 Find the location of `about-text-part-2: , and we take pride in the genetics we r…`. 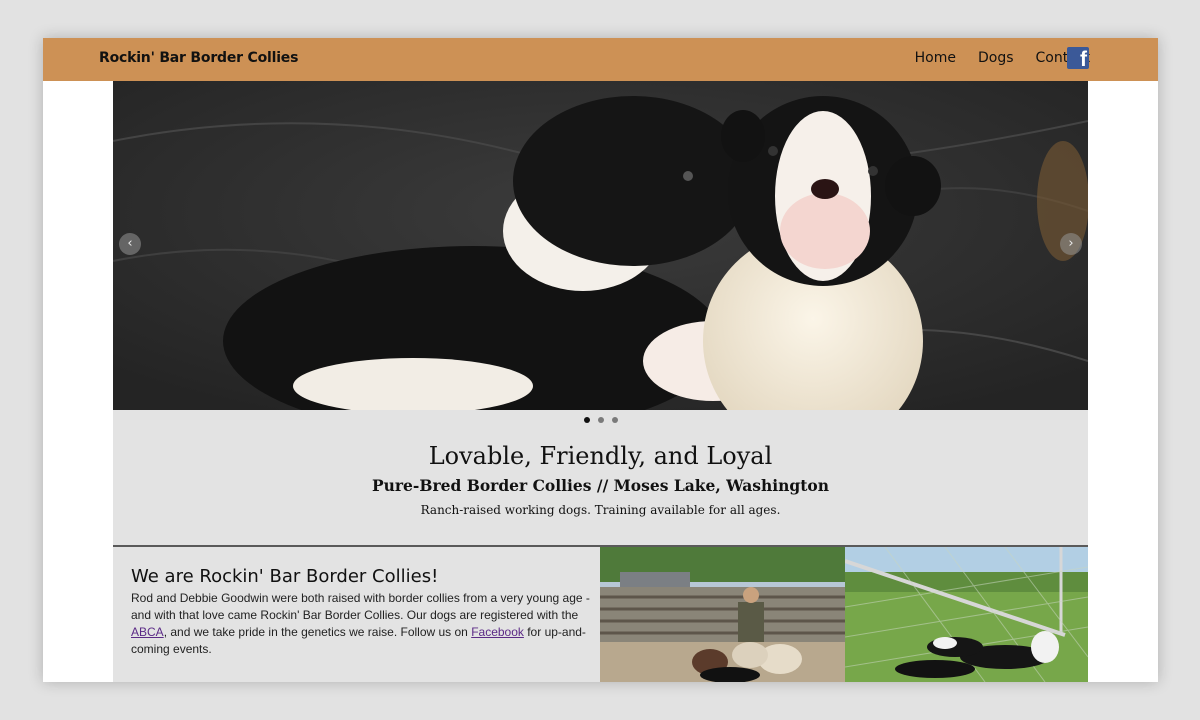

about-text-part-2: , and we take pride in the genetics we r… is located at coordinates (317, 632).